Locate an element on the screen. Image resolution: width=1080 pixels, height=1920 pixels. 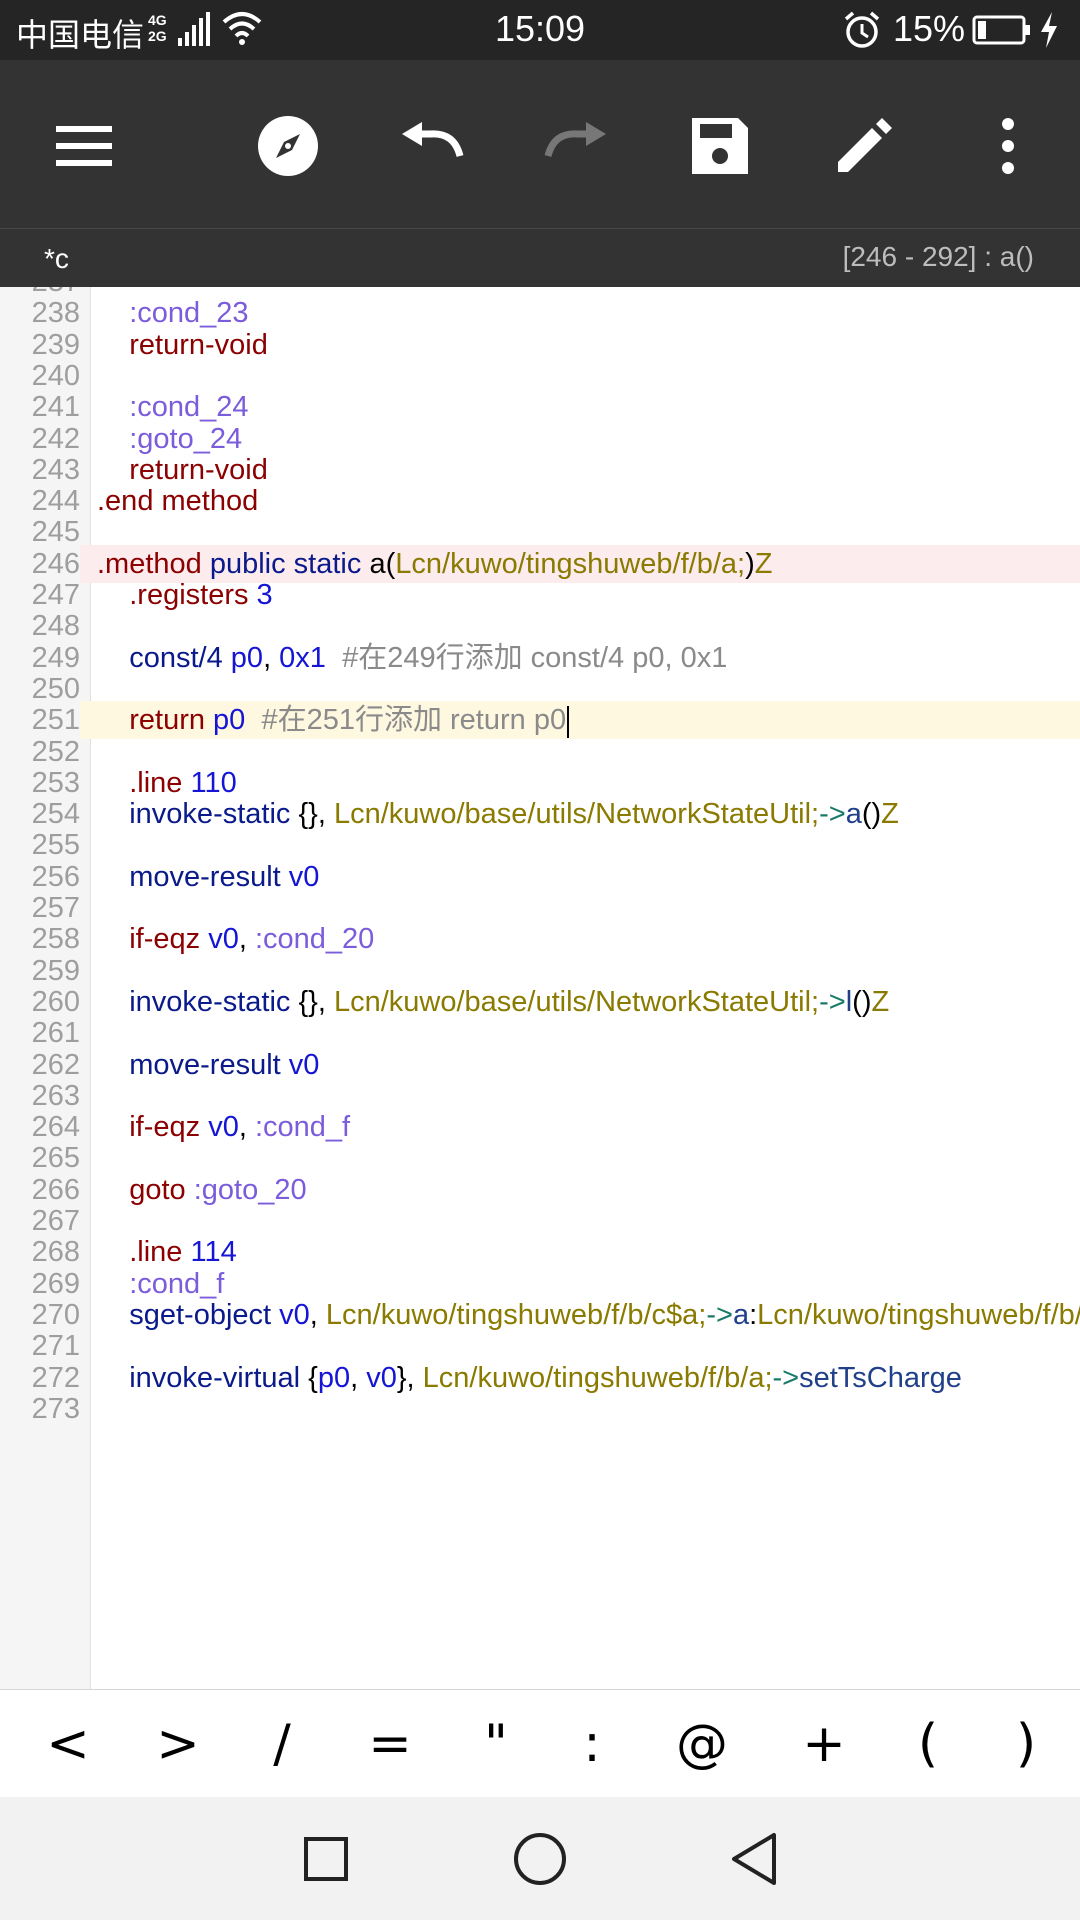
navigation-bar is located at coordinates (540, 1858).